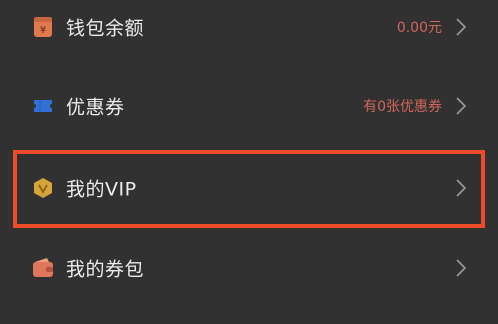 This screenshot has height=324, width=498. What do you see at coordinates (95, 107) in the screenshot?
I see `coupon-label: 优惠券` at bounding box center [95, 107].